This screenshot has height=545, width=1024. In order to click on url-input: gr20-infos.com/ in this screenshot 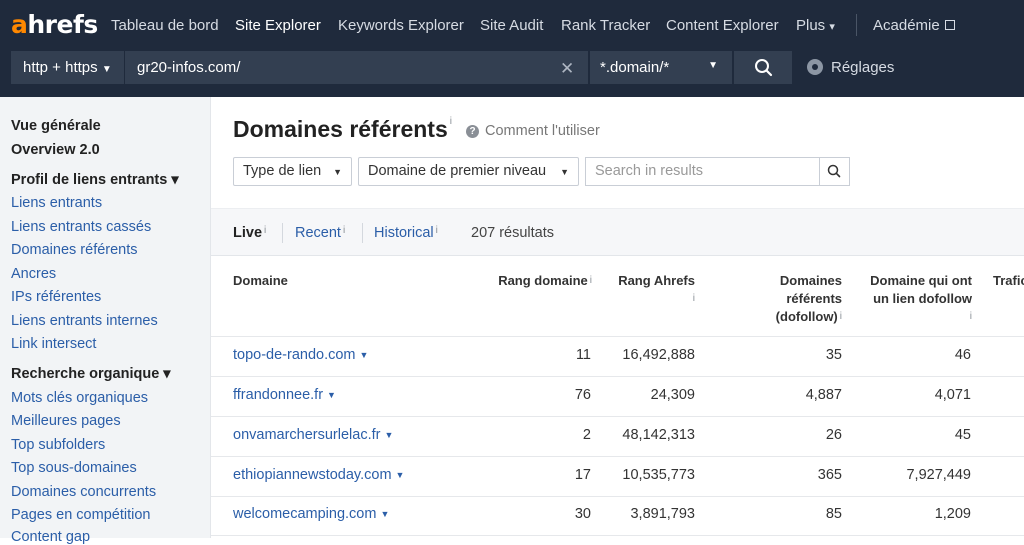, I will do `click(356, 67)`.